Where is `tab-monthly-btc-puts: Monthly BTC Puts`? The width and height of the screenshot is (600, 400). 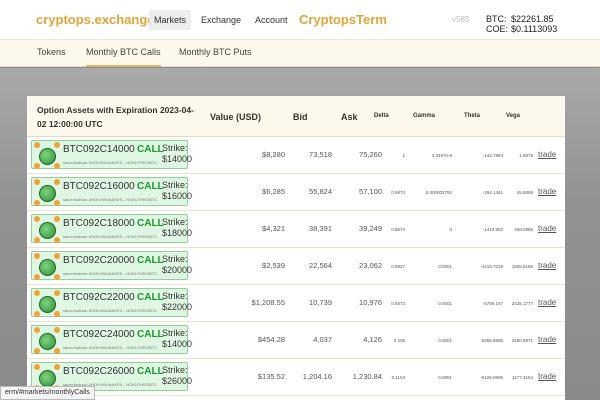 tab-monthly-btc-puts: Monthly BTC Puts is located at coordinates (215, 57).